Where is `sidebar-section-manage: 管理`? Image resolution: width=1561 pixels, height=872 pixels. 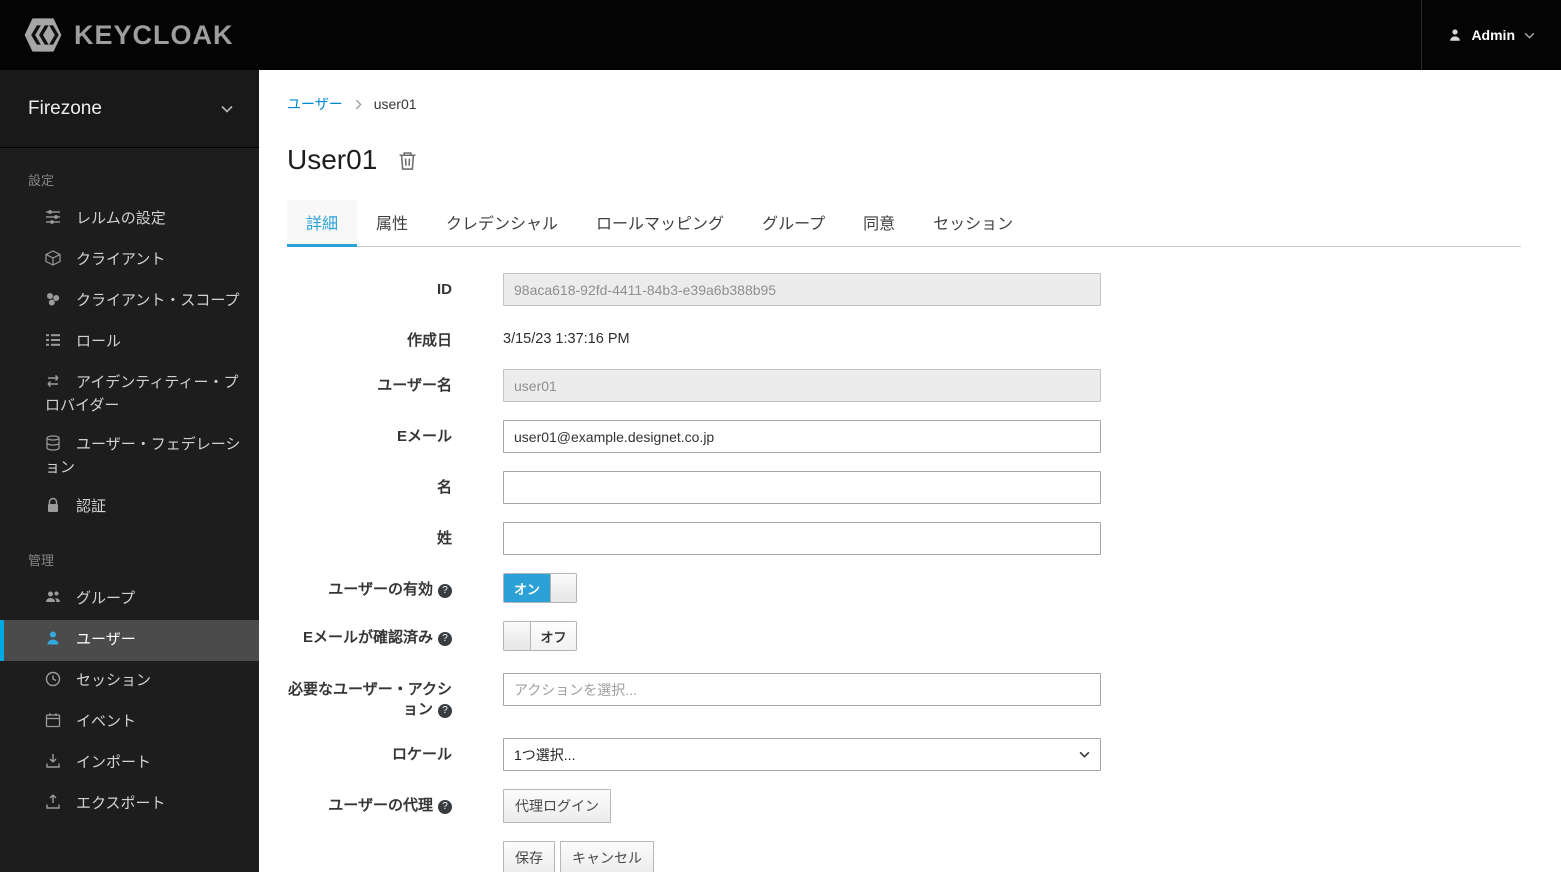
sidebar-section-manage: 管理 is located at coordinates (41, 560).